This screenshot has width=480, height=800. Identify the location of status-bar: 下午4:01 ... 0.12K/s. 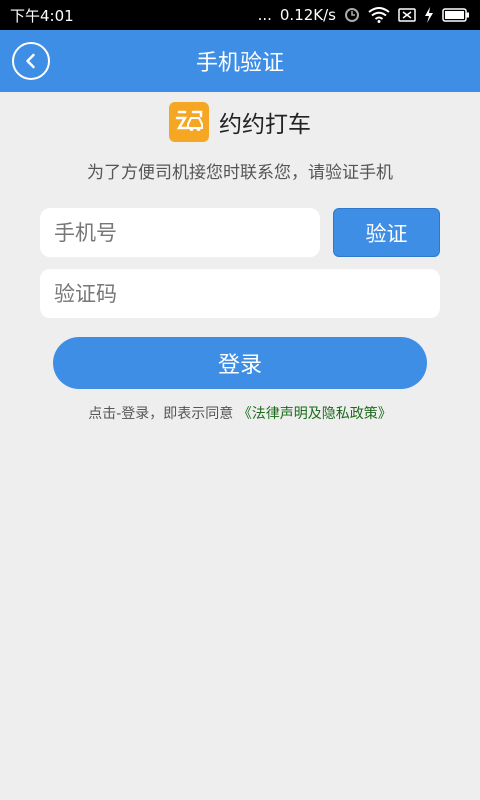
(240, 15).